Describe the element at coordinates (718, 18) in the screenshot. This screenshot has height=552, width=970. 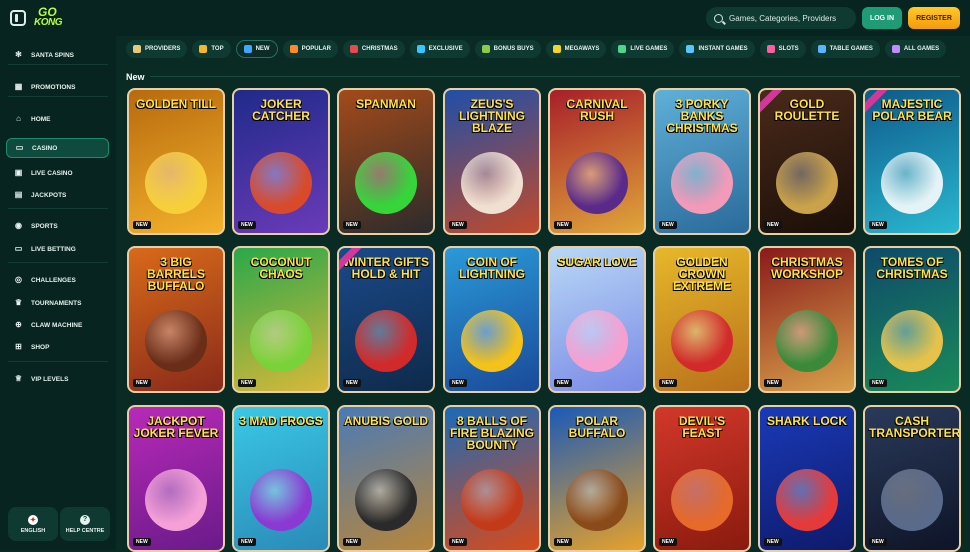
I see `search-icon` at that location.